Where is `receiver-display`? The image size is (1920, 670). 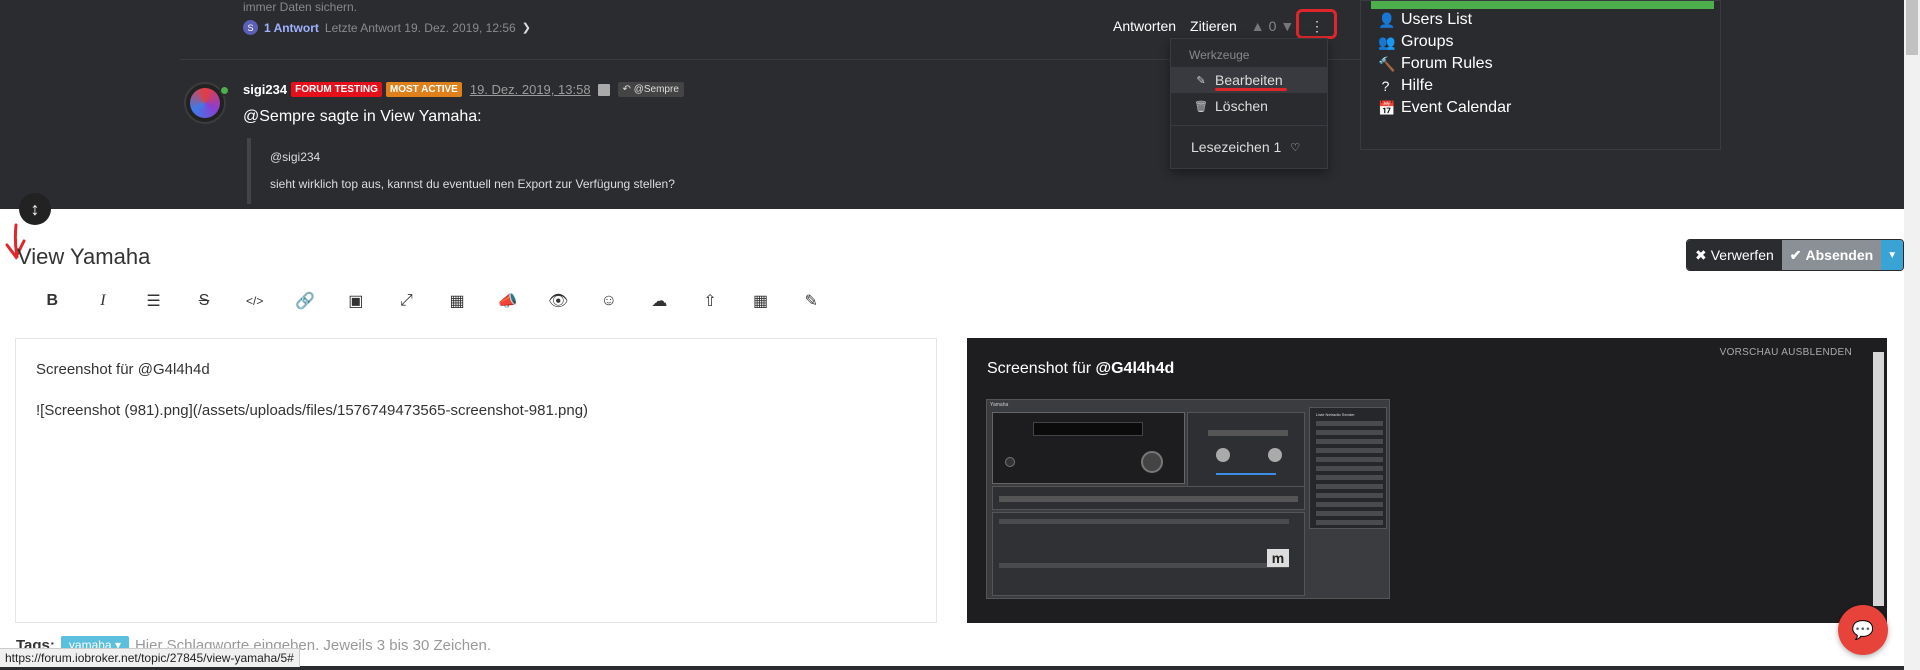 receiver-display is located at coordinates (1088, 429).